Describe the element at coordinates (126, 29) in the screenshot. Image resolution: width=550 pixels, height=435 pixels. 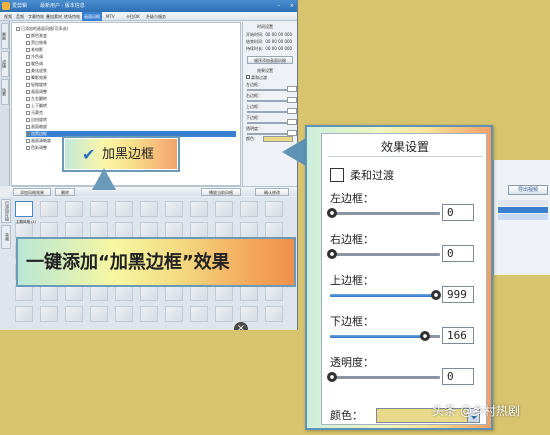
I see `tree-item: 已添加的画面风格(可多选)` at that location.